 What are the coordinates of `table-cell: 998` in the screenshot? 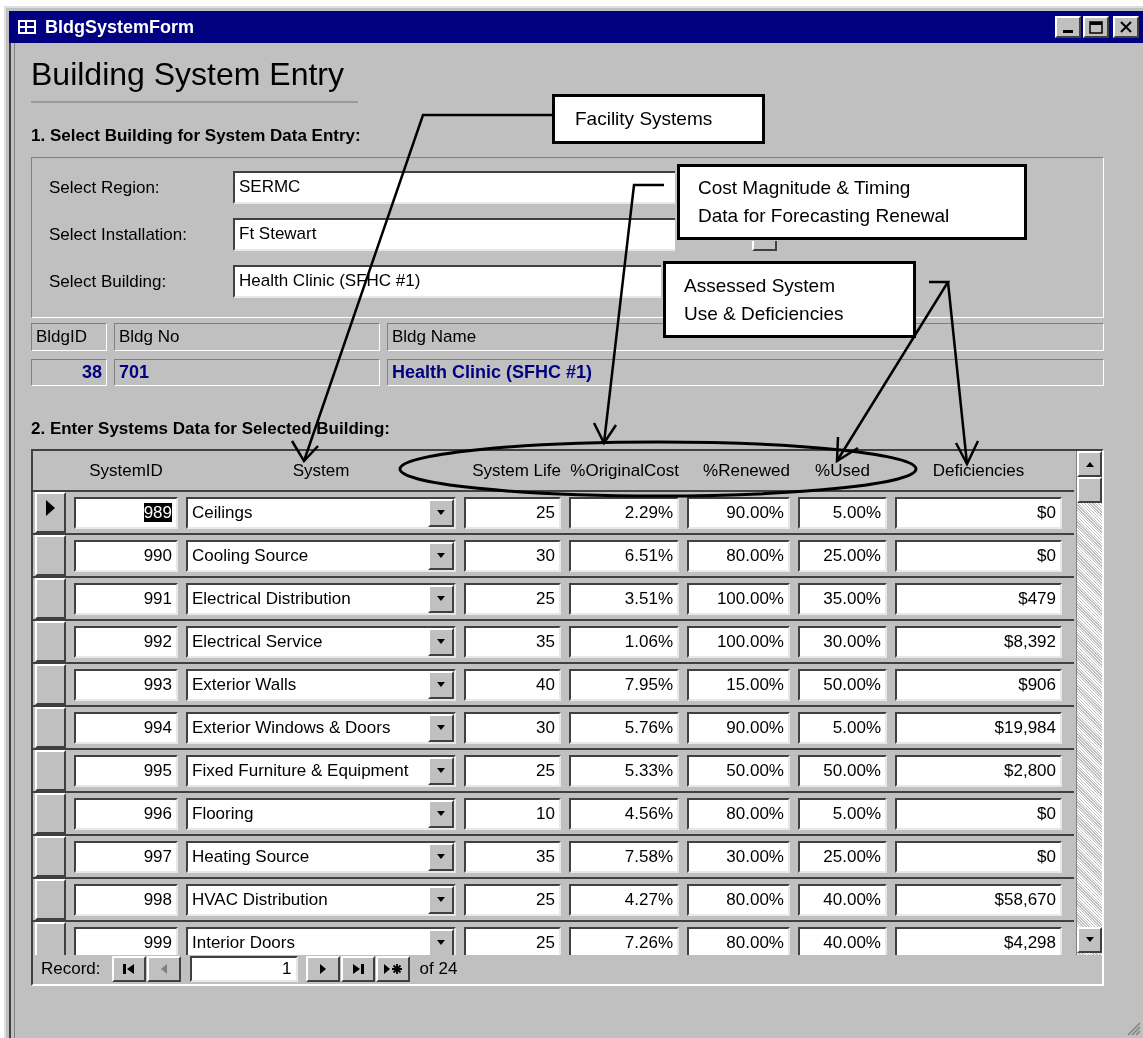 It's located at (126, 899).